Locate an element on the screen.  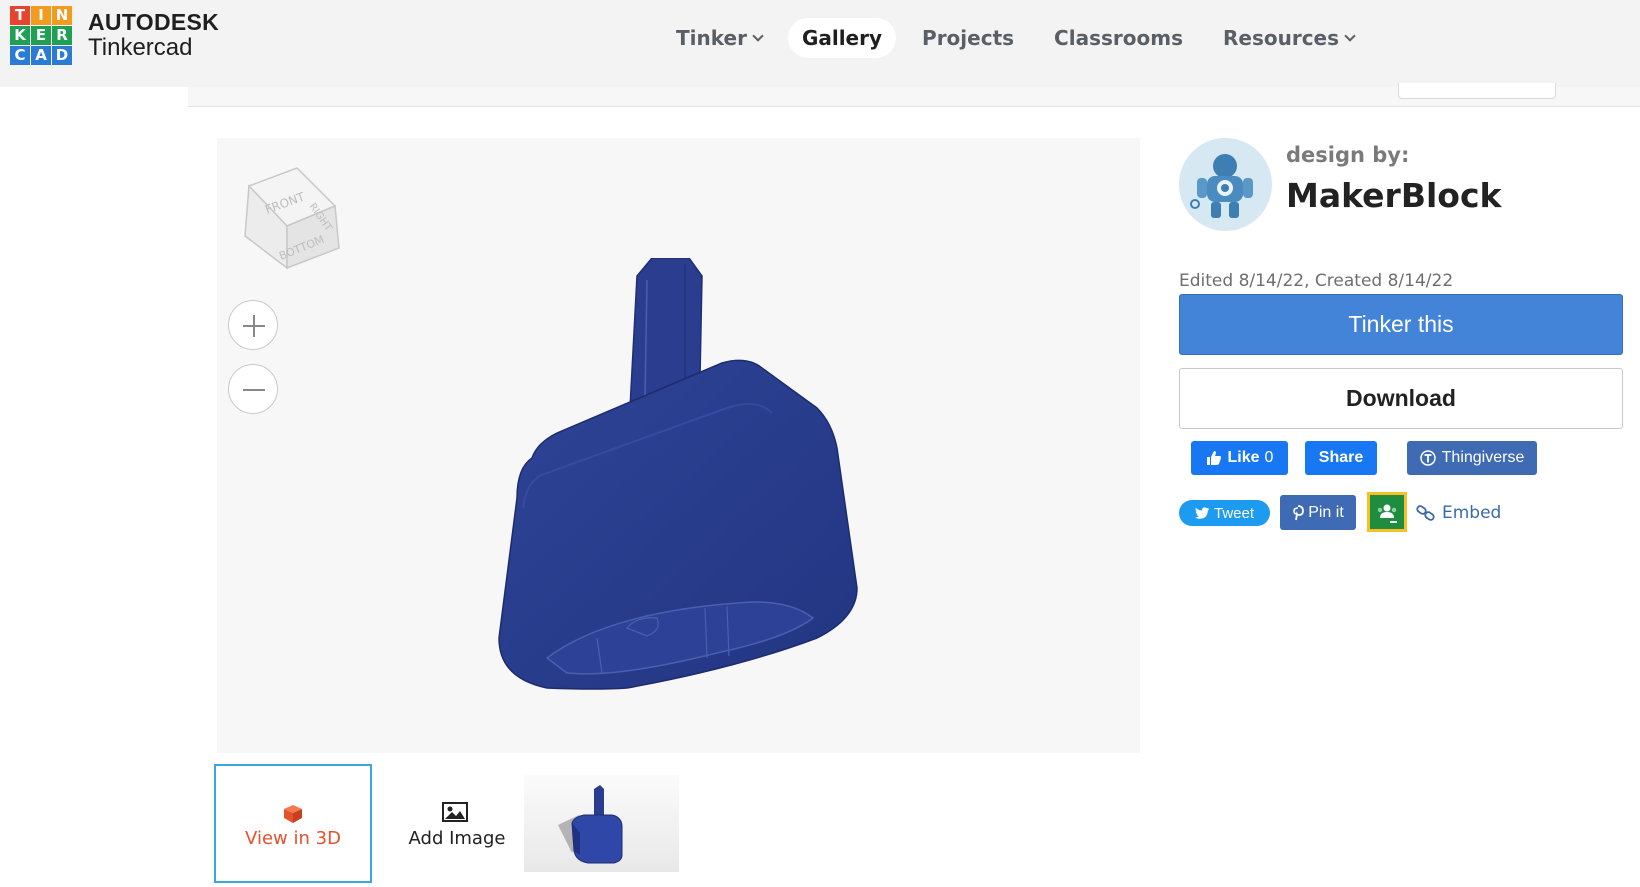
like-count: 0 is located at coordinates (1269, 457).